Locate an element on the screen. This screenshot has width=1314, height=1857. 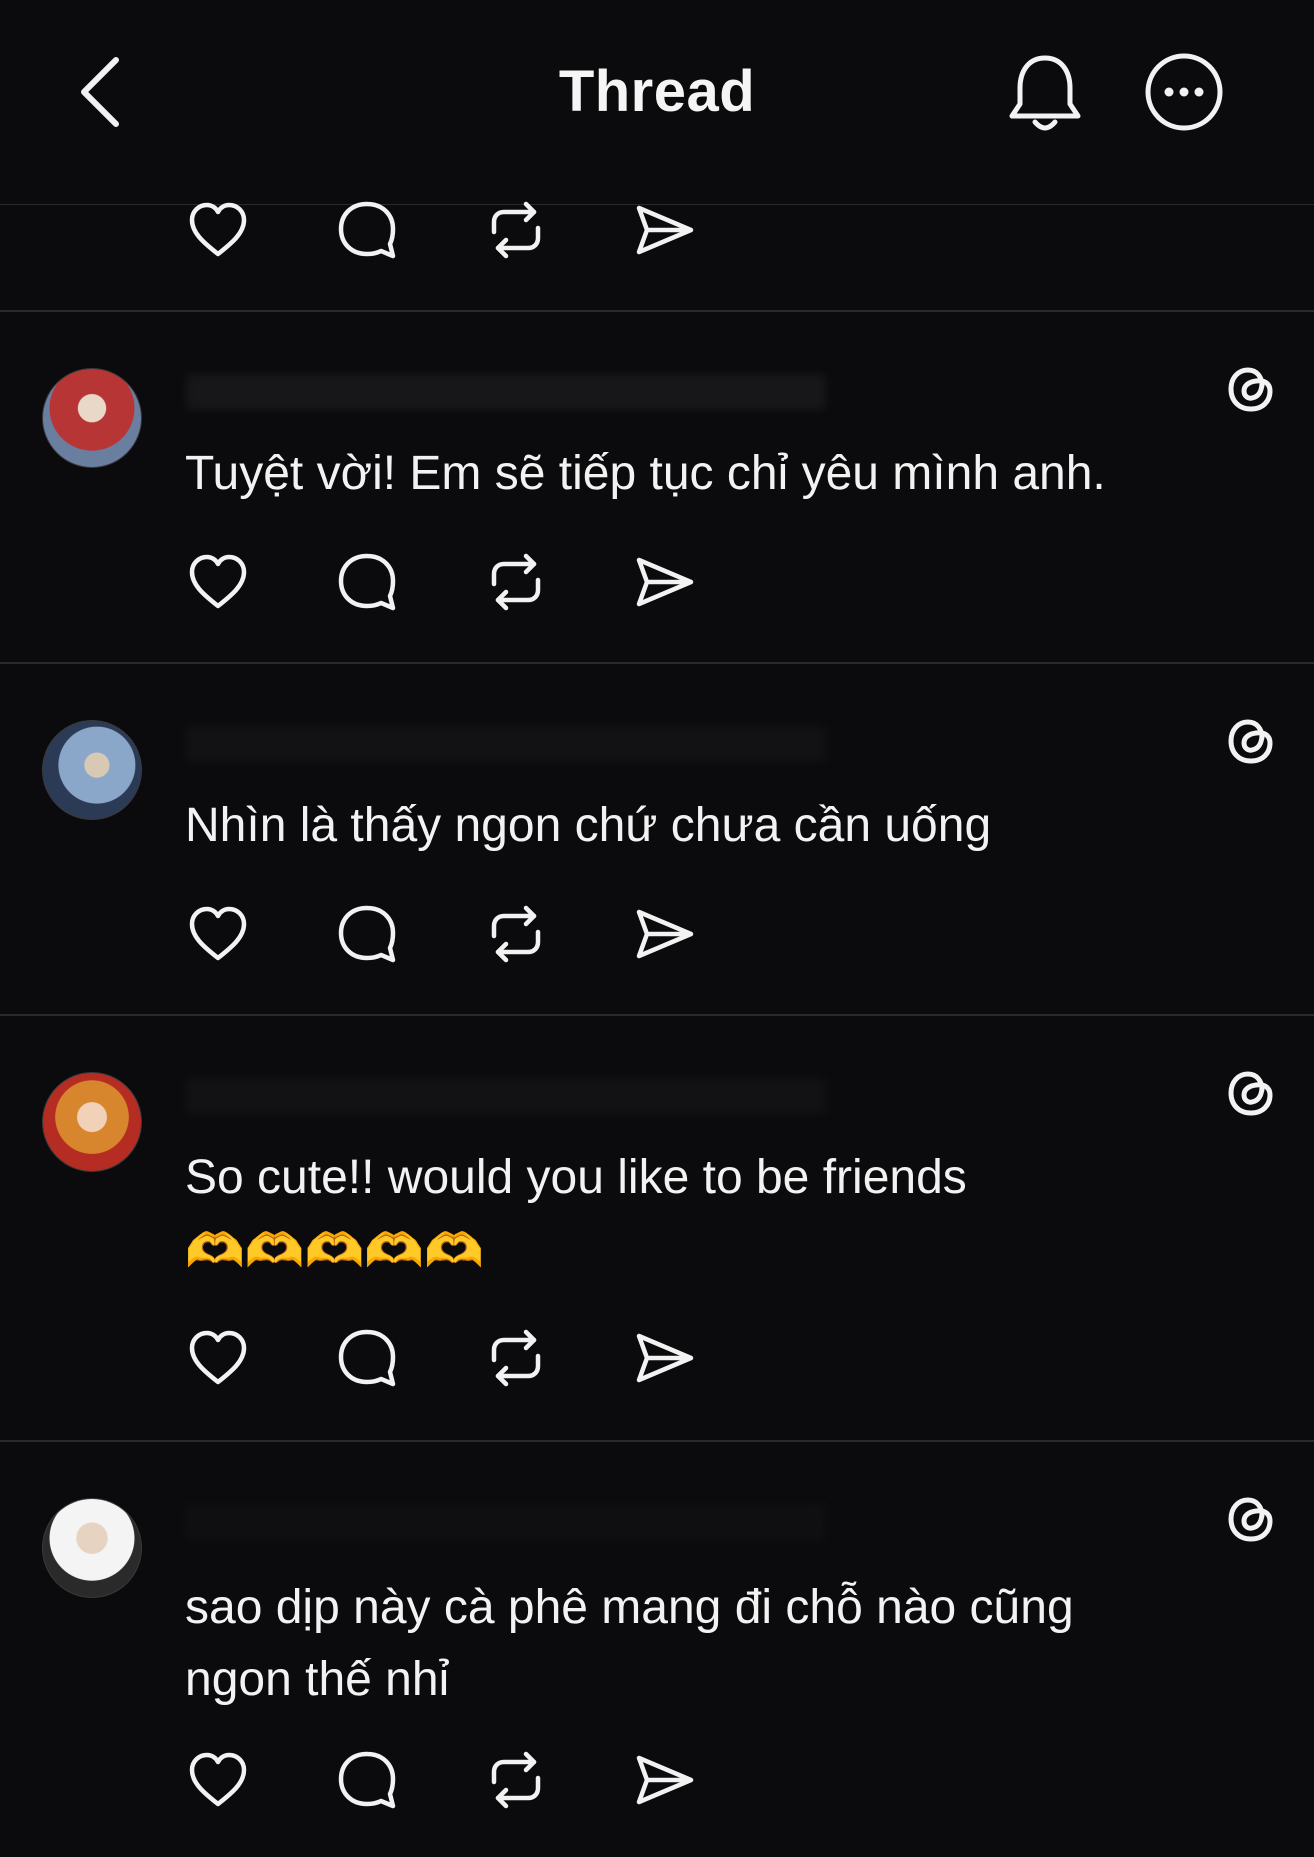
post-text: Nhìn là thấy ngon chứ chưa cần uống is located at coordinates (588, 825).